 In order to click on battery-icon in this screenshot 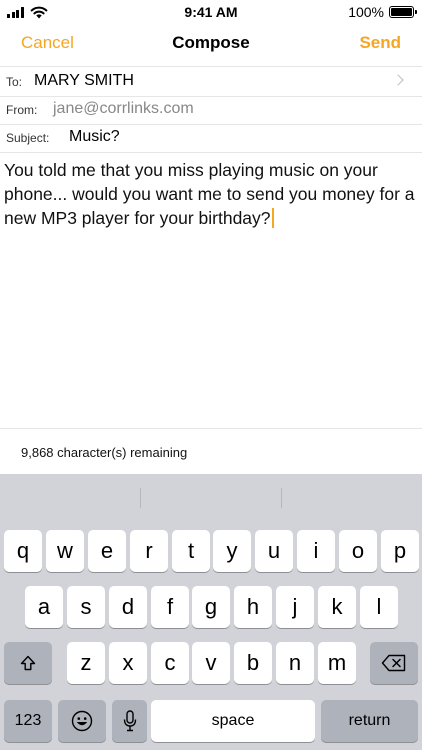, I will do `click(403, 12)`.